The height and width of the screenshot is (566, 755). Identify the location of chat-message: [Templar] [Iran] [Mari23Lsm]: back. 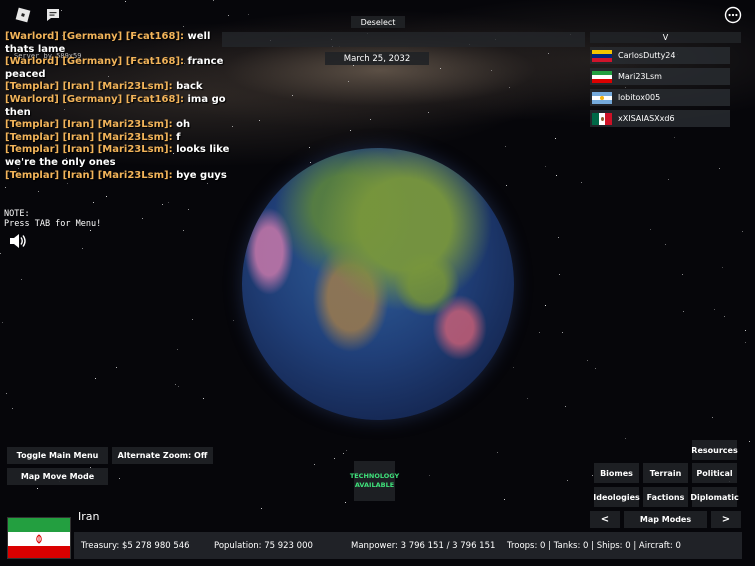
(120, 87).